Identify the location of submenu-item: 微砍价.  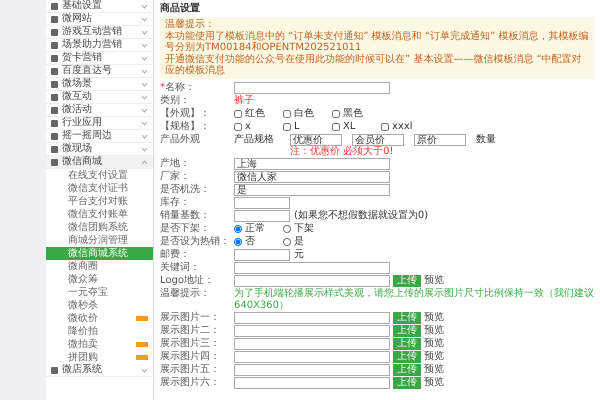
(99, 318).